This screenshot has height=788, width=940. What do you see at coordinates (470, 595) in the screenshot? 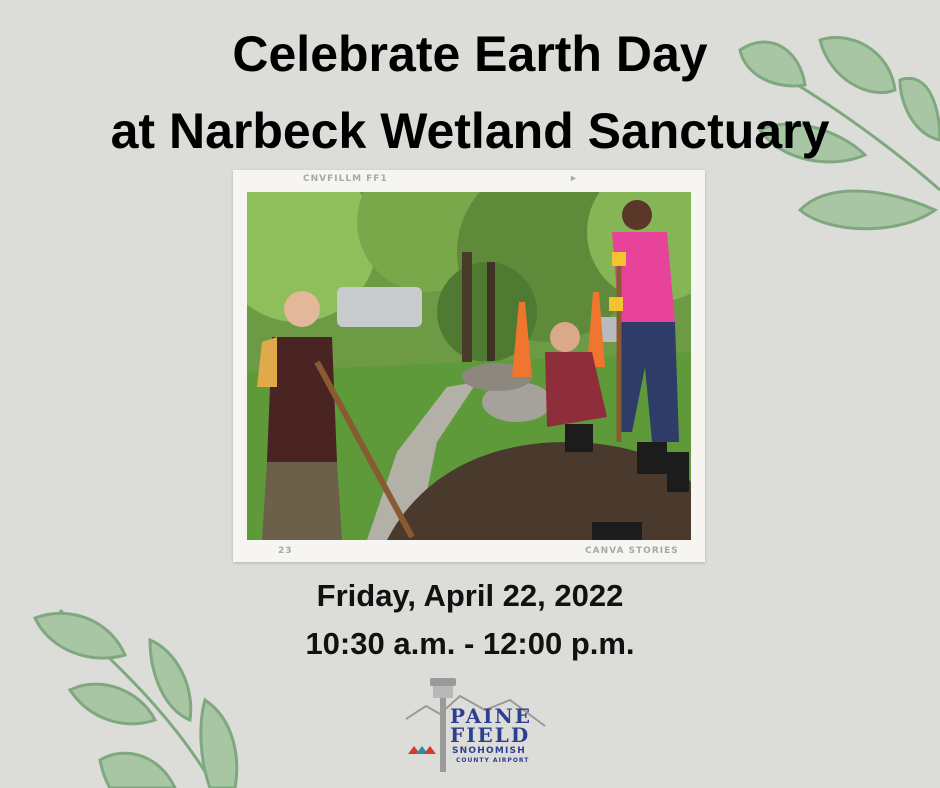
I see `event-date: Friday, April 22, 2022` at bounding box center [470, 595].